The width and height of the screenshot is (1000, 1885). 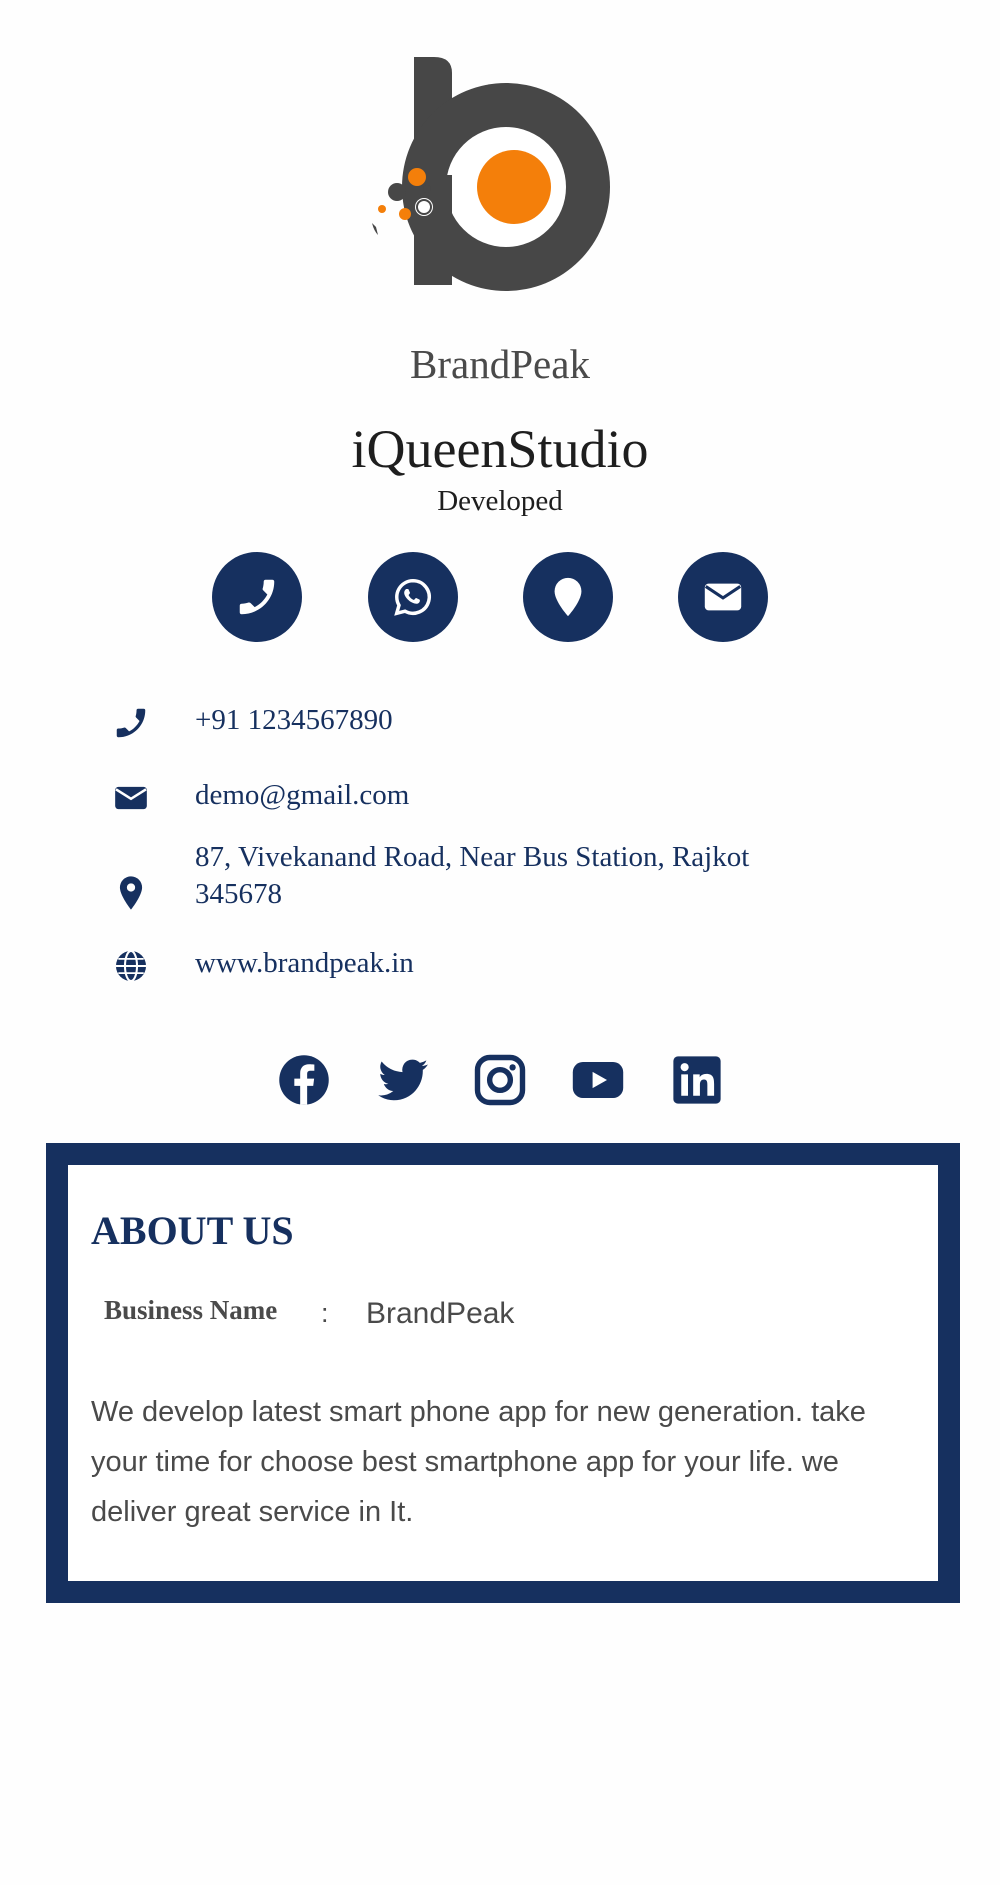 What do you see at coordinates (131, 966) in the screenshot?
I see `globe-icon` at bounding box center [131, 966].